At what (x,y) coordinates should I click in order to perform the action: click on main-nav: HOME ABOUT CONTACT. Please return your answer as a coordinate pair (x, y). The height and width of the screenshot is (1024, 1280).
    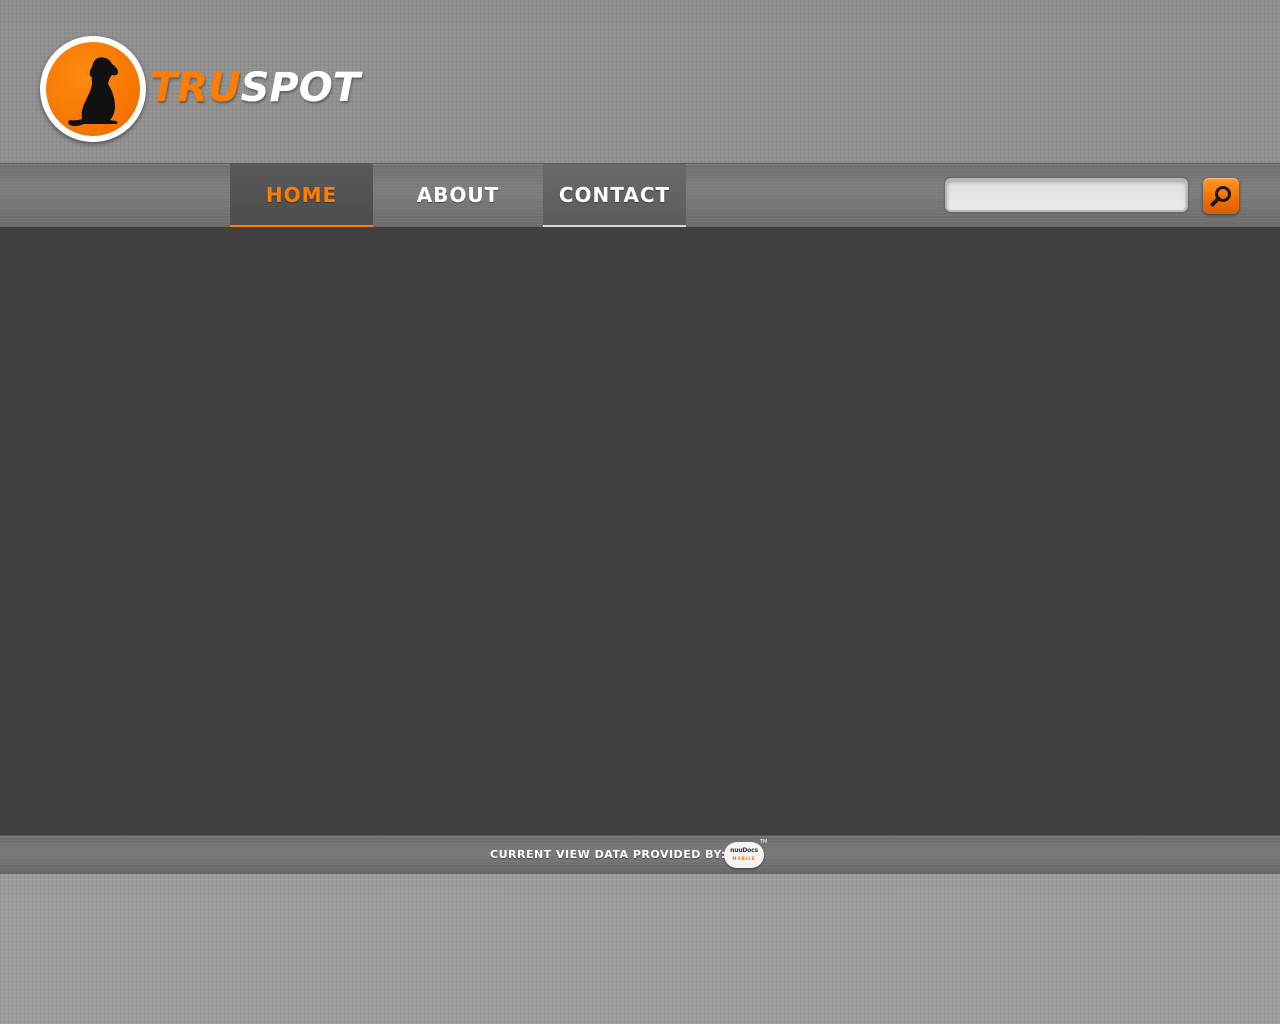
    Looking at the image, I should click on (458, 196).